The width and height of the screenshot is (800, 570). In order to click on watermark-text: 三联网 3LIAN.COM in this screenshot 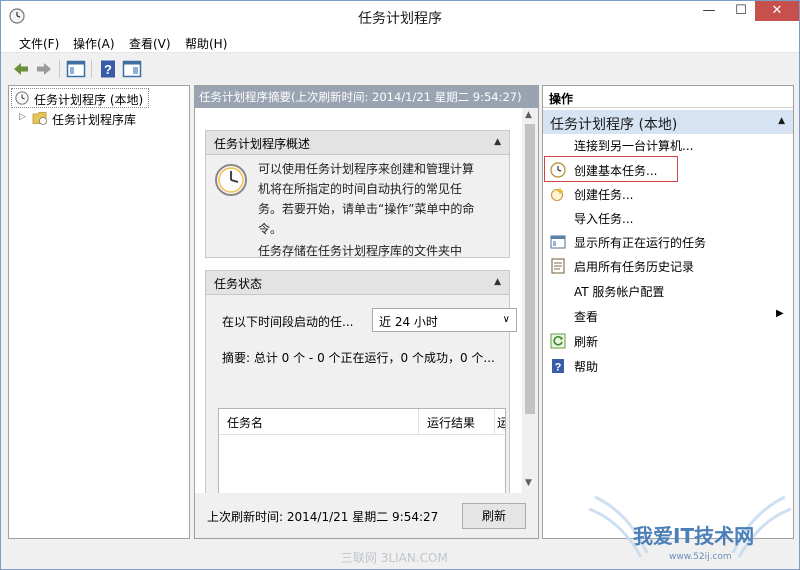, I will do `click(394, 558)`.